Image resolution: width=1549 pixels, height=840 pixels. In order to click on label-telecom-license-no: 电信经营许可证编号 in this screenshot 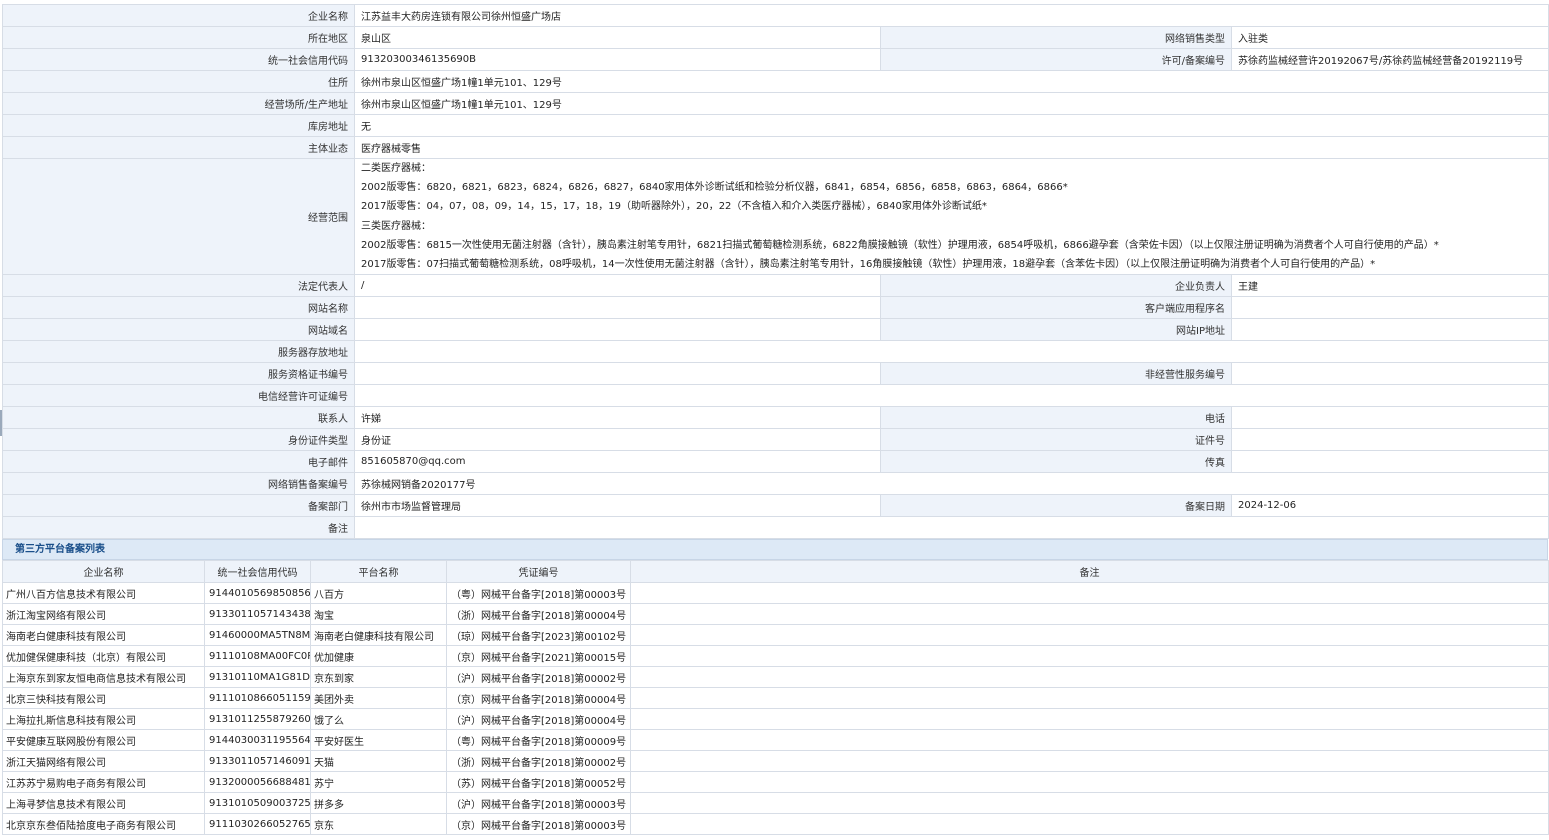, I will do `click(178, 396)`.